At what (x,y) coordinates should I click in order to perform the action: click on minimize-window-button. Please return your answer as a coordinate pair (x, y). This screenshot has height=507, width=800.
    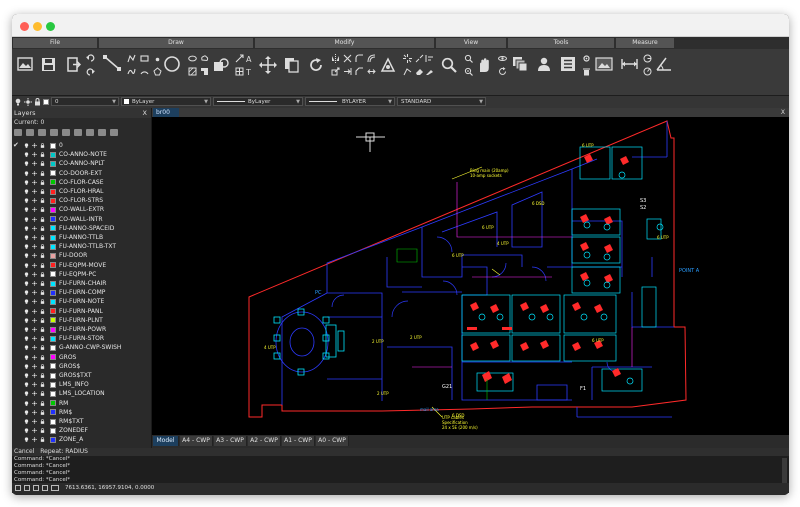
    Looking at the image, I should click on (37, 26).